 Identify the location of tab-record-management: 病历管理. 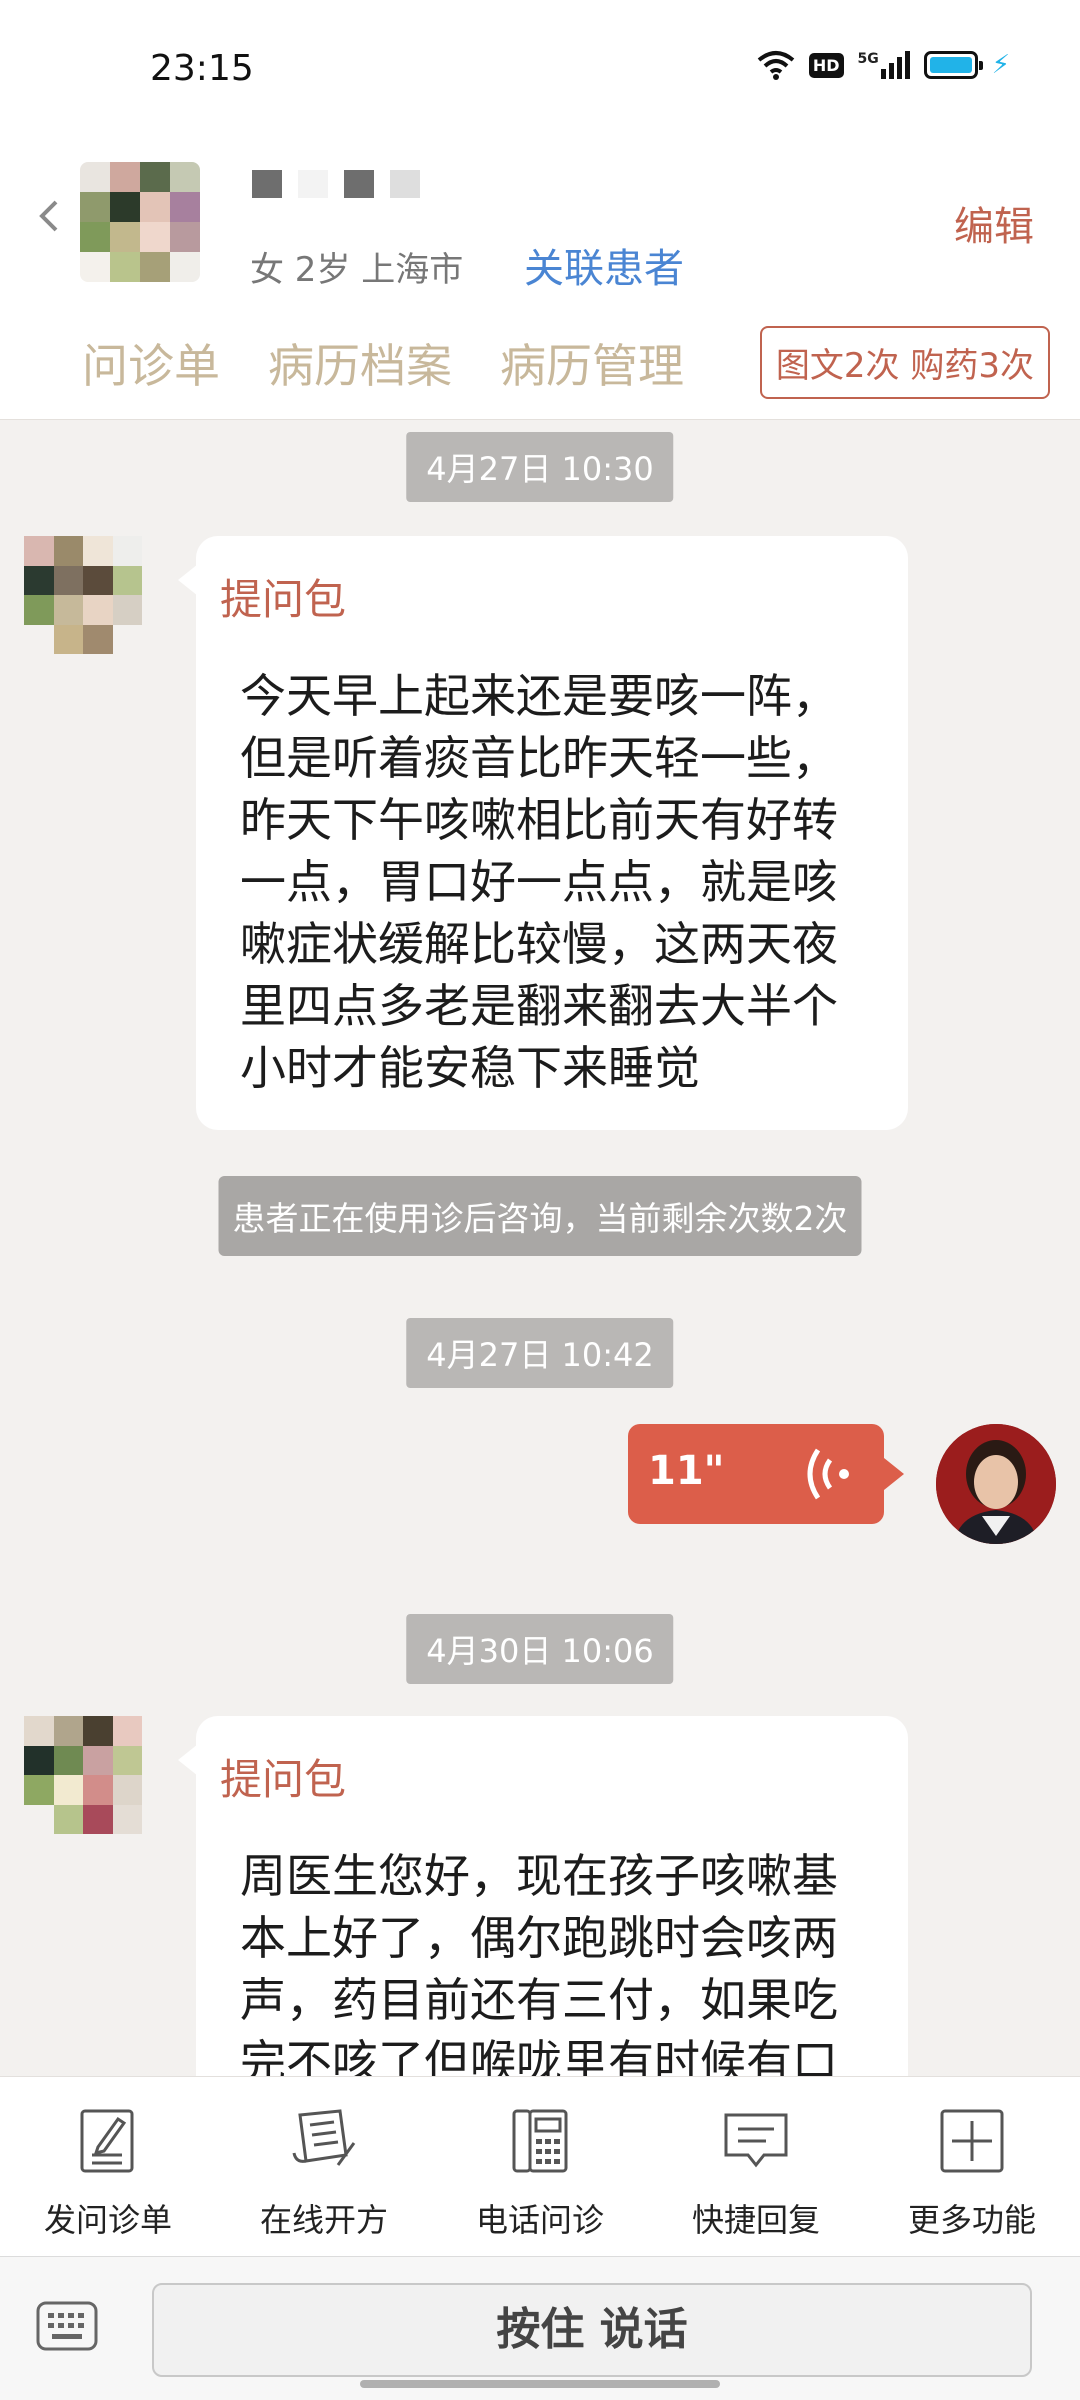
(592, 363).